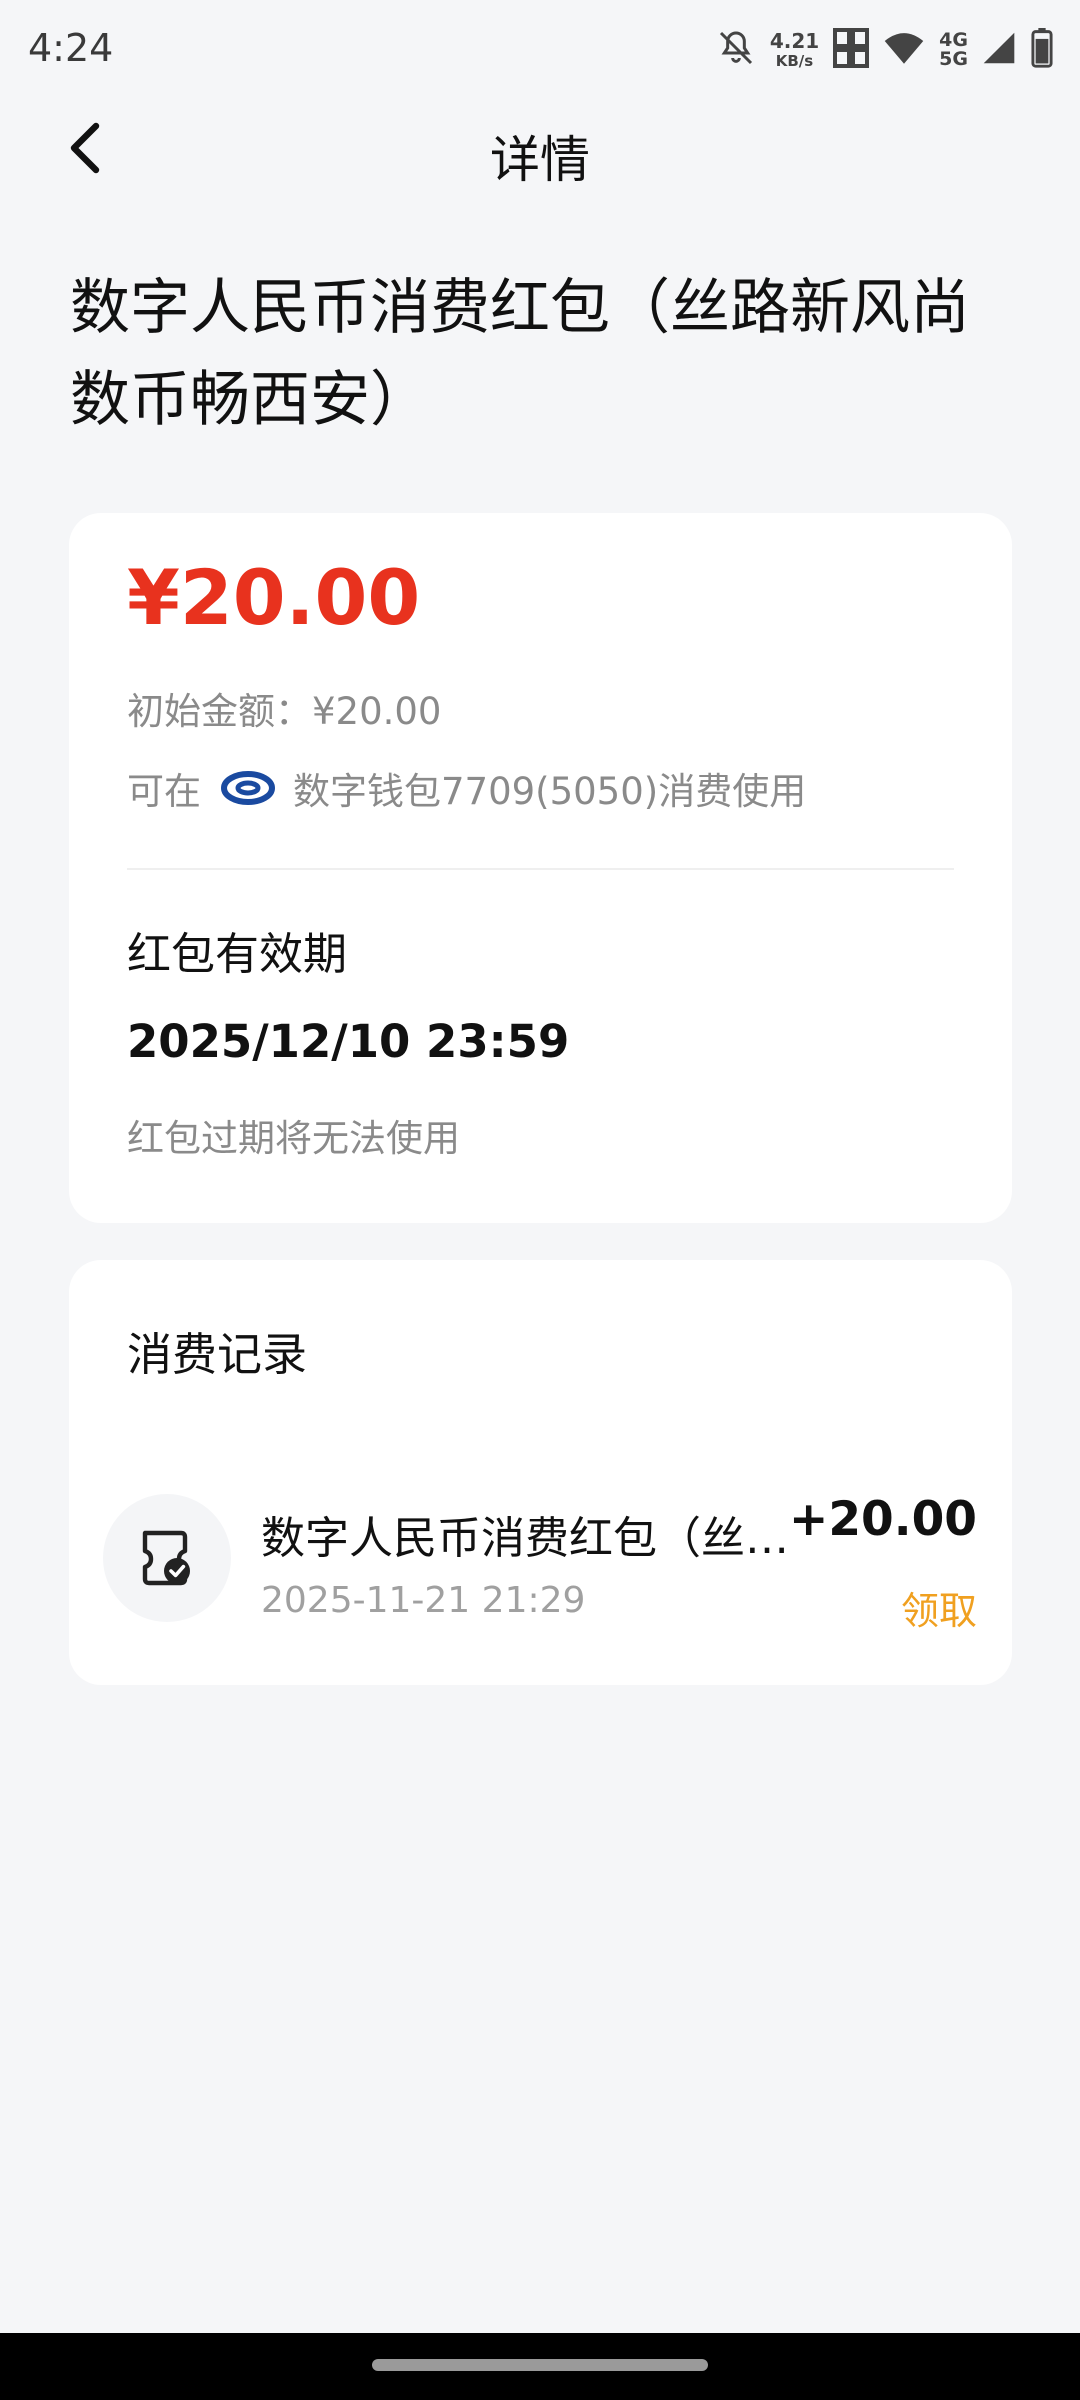  What do you see at coordinates (882, 1519) in the screenshot?
I see `record-amount: +20.00` at bounding box center [882, 1519].